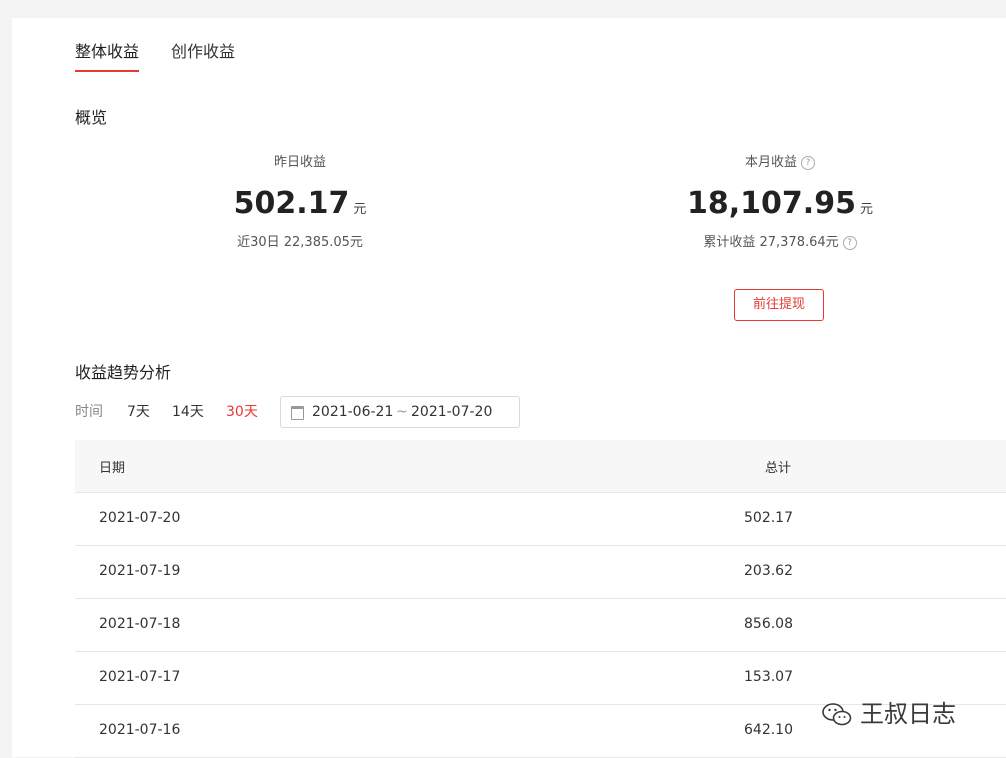  I want to click on date-end: 2021-07-20, so click(452, 412).